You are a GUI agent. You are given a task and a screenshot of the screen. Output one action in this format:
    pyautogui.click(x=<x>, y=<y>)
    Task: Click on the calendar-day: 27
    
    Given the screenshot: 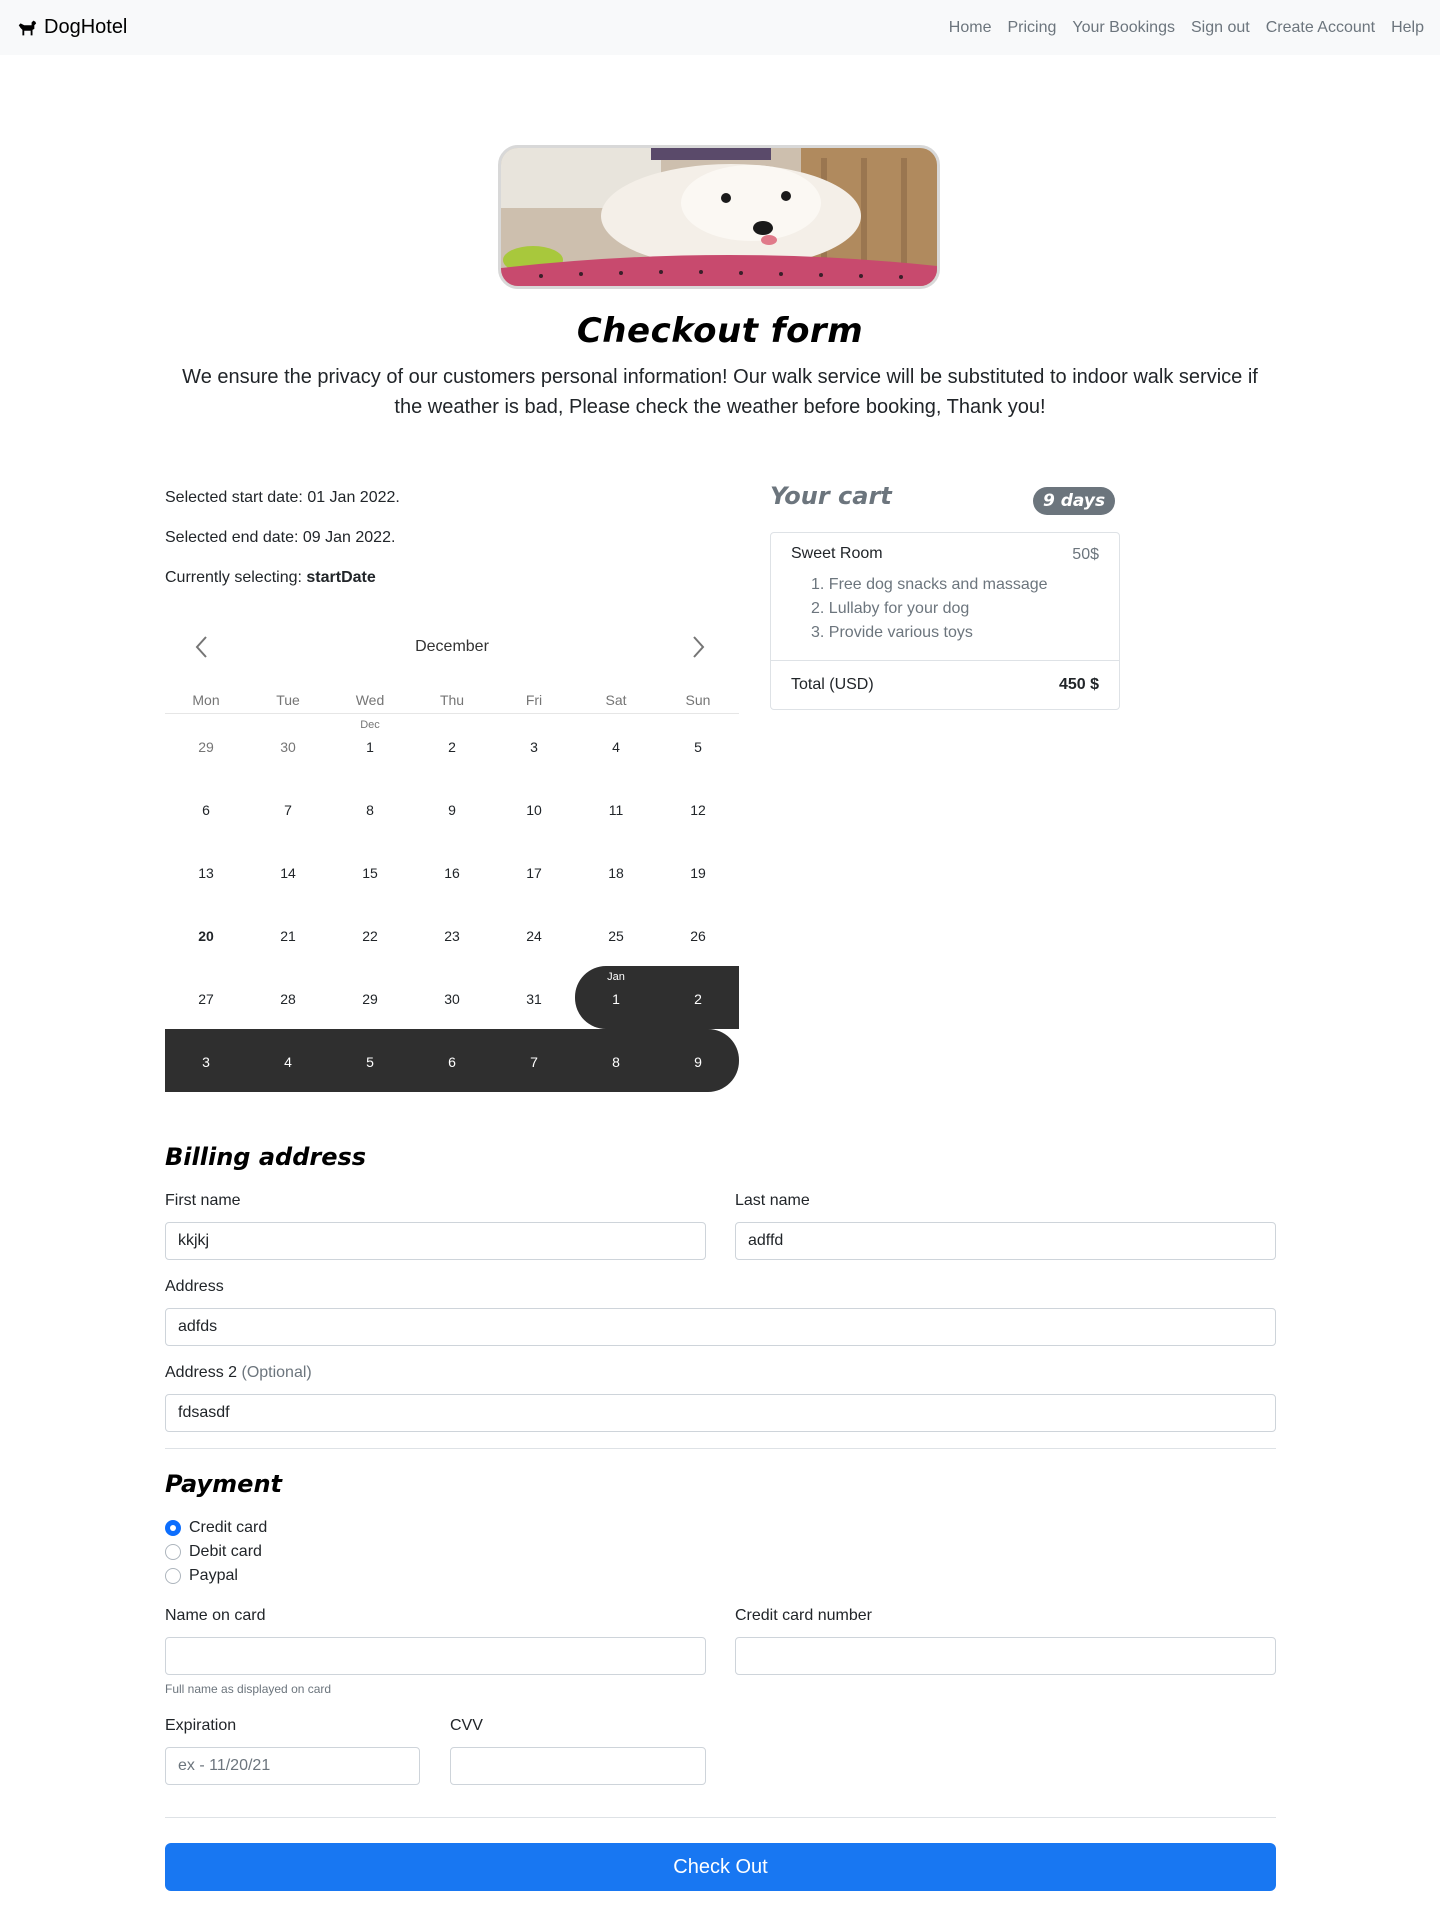 What is the action you would take?
    pyautogui.click(x=206, y=997)
    